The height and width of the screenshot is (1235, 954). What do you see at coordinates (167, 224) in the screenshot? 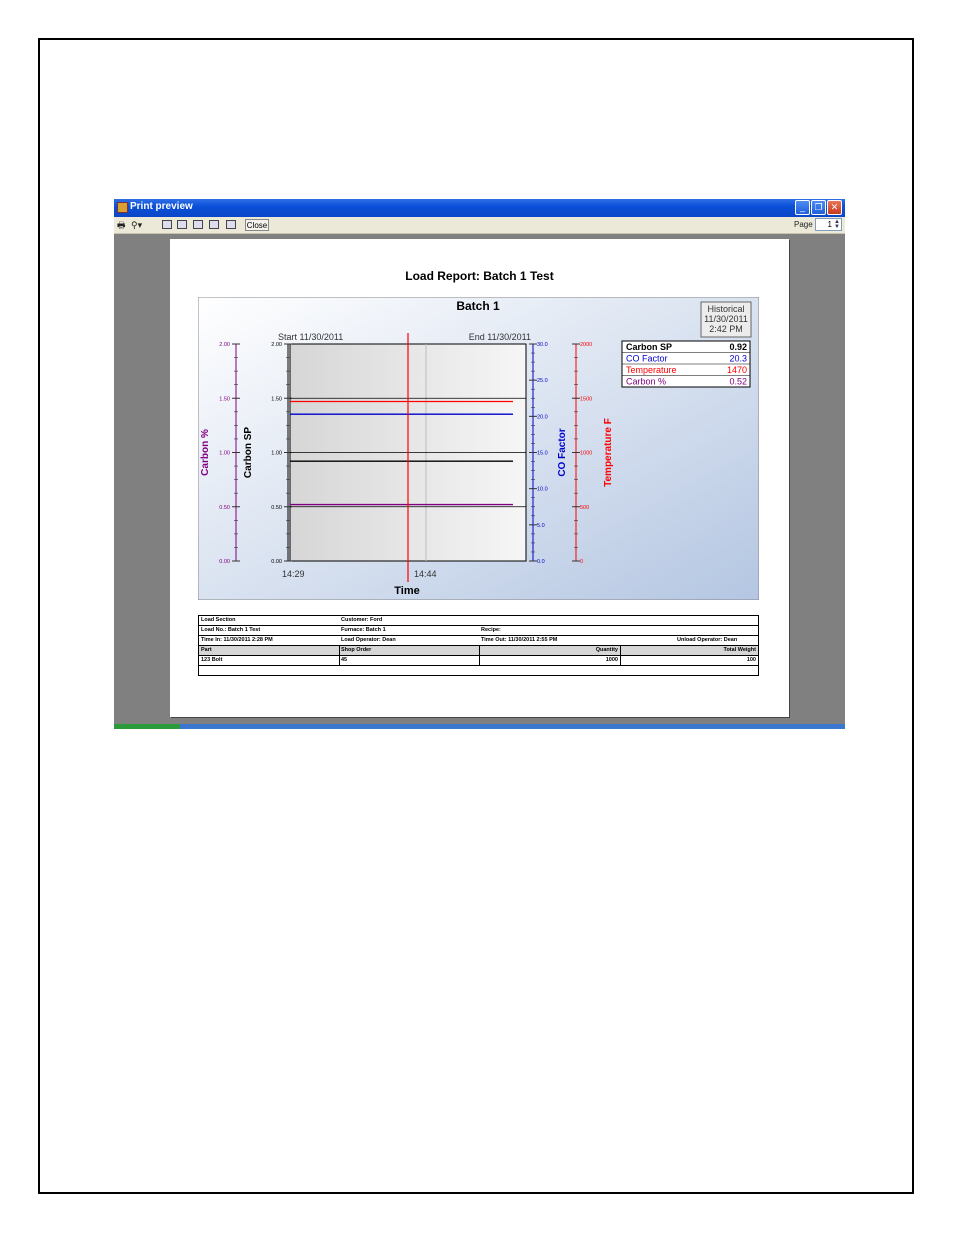
I see `one-page-icon` at bounding box center [167, 224].